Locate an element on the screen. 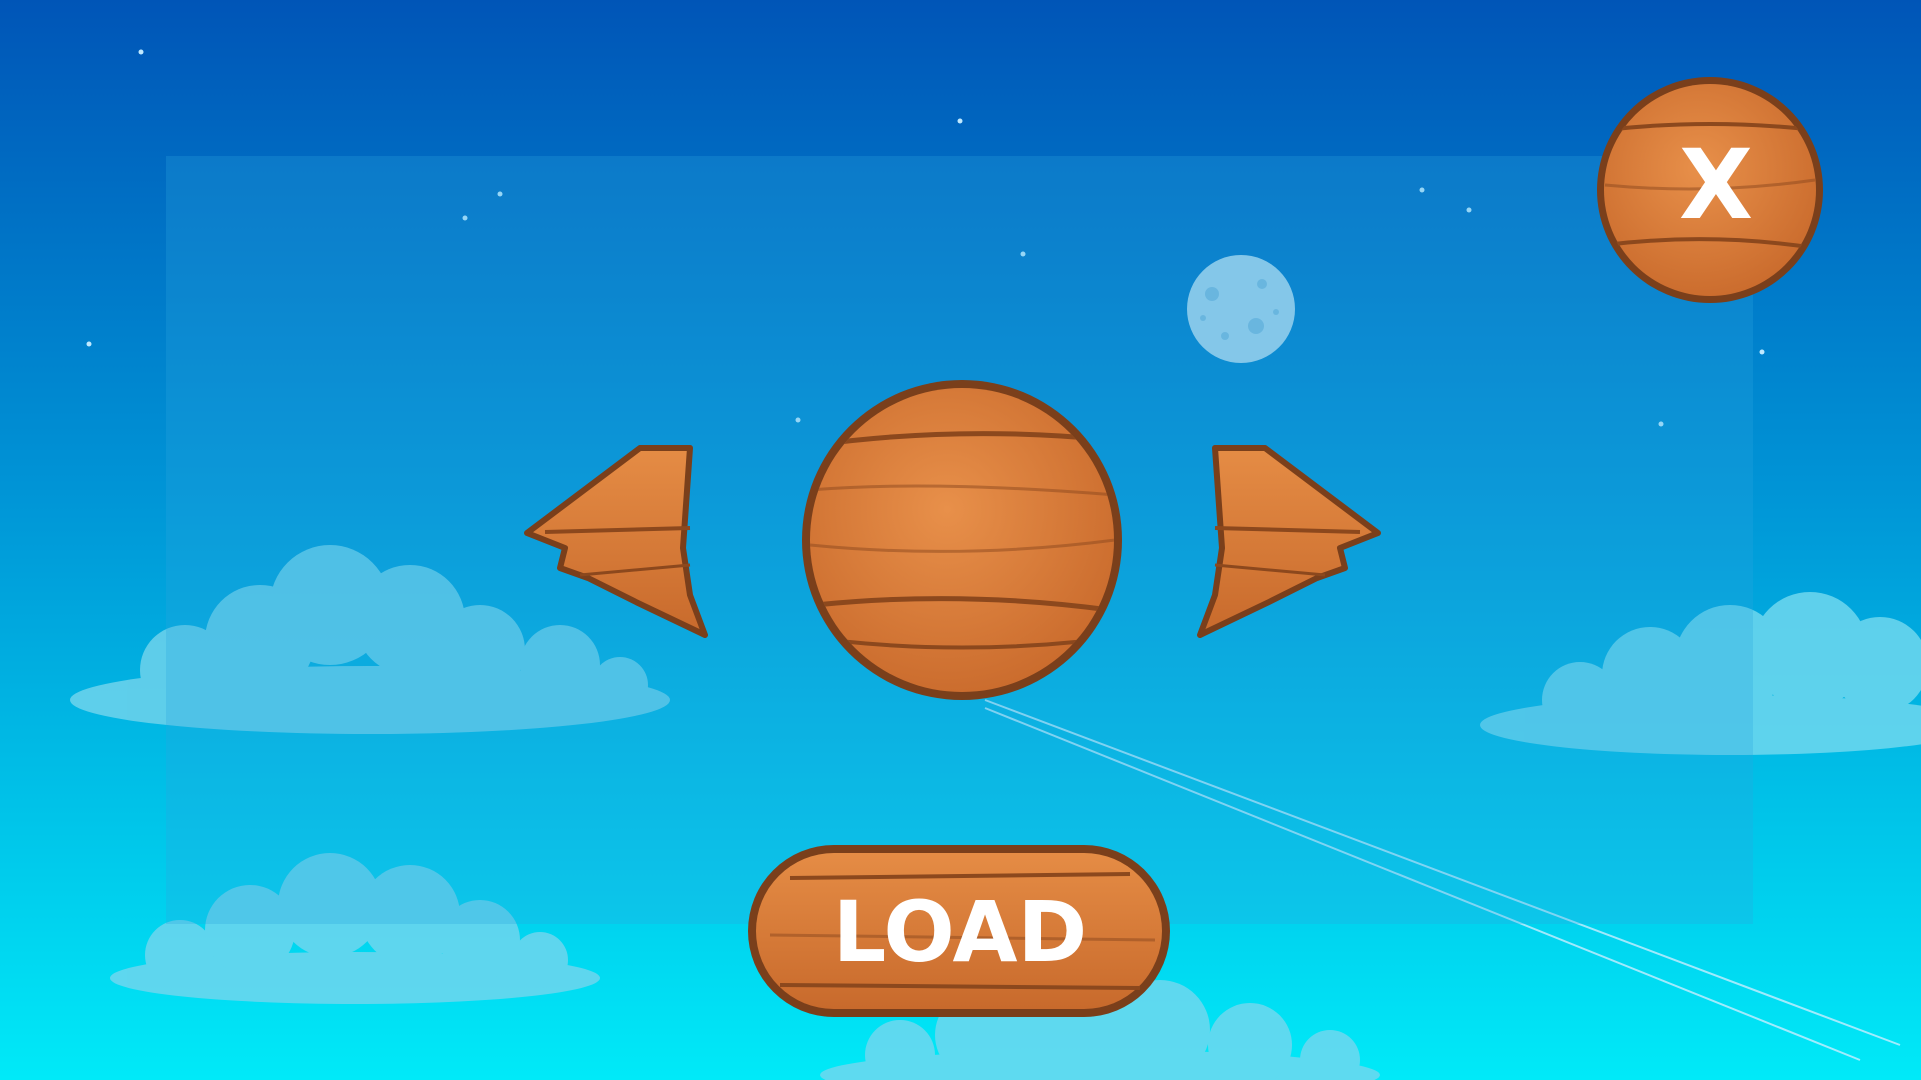  level-select-button is located at coordinates (962, 540).